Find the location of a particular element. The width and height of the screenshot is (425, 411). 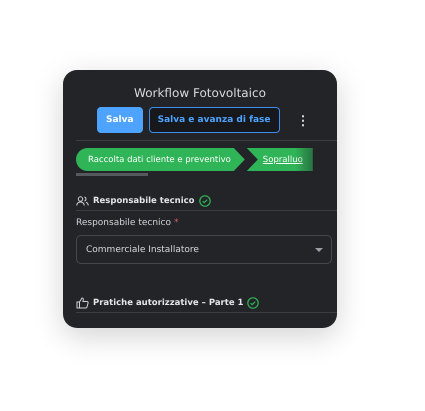

section-title: Pratiche autorizzative – Parte 1 is located at coordinates (168, 303).